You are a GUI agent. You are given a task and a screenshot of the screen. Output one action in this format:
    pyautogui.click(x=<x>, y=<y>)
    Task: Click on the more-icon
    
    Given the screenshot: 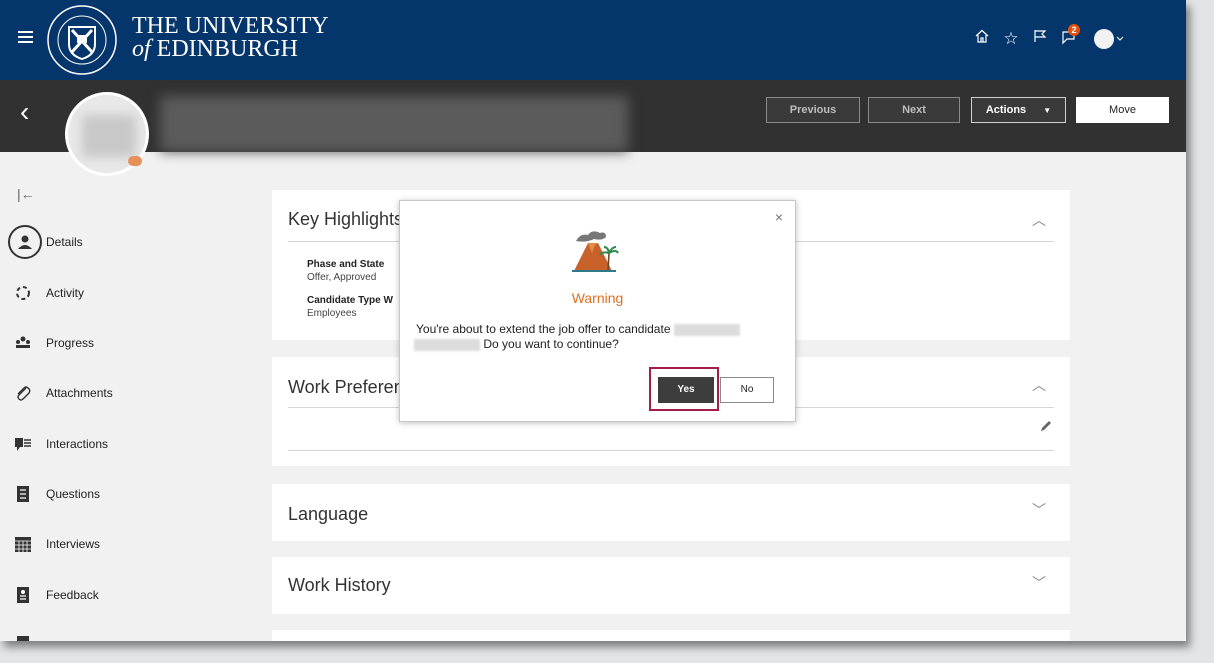 What is the action you would take?
    pyautogui.click(x=23, y=636)
    